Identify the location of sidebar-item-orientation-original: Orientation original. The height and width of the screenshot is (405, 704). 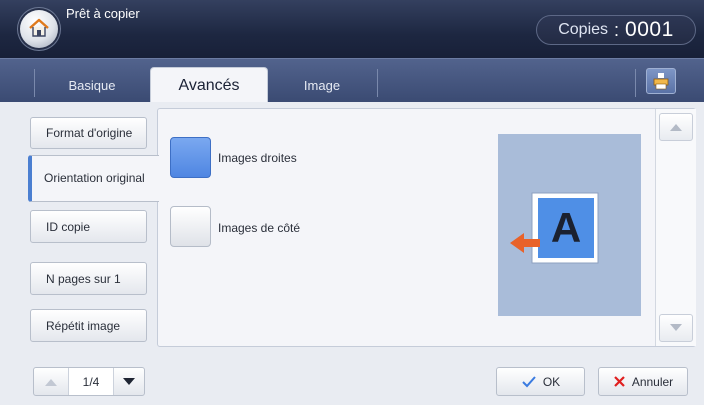
(93, 178).